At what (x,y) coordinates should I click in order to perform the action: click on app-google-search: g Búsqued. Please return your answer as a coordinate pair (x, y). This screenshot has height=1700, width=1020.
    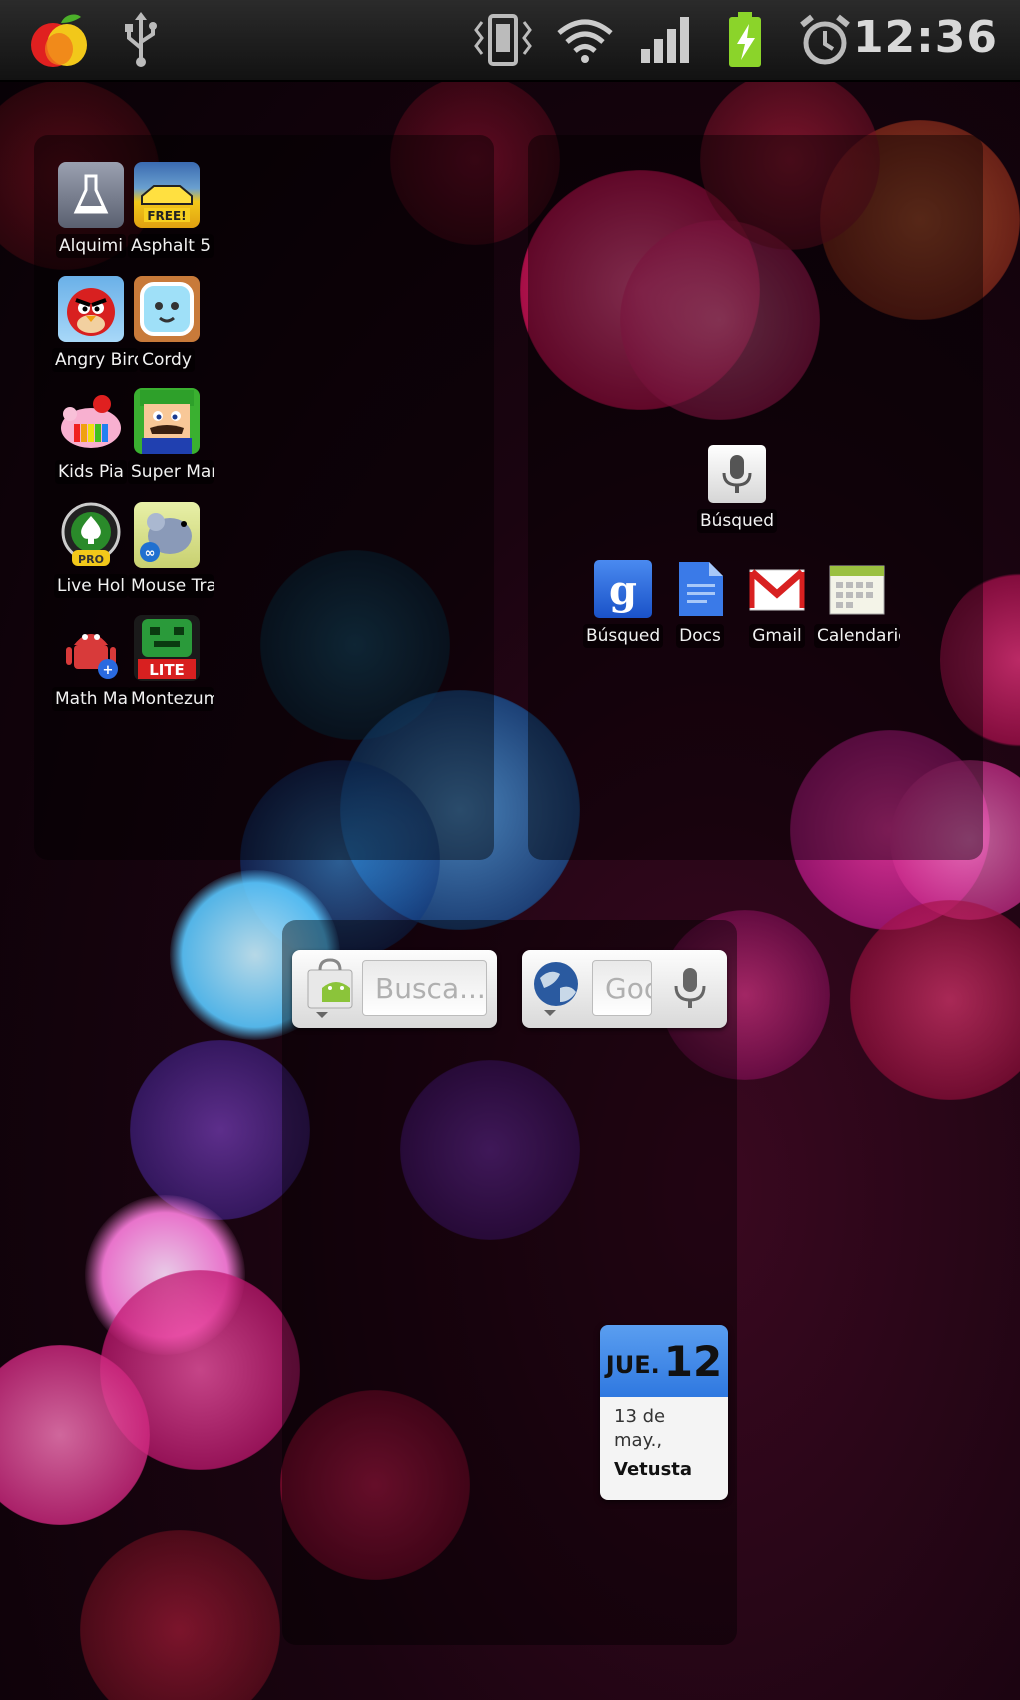
    Looking at the image, I should click on (623, 606).